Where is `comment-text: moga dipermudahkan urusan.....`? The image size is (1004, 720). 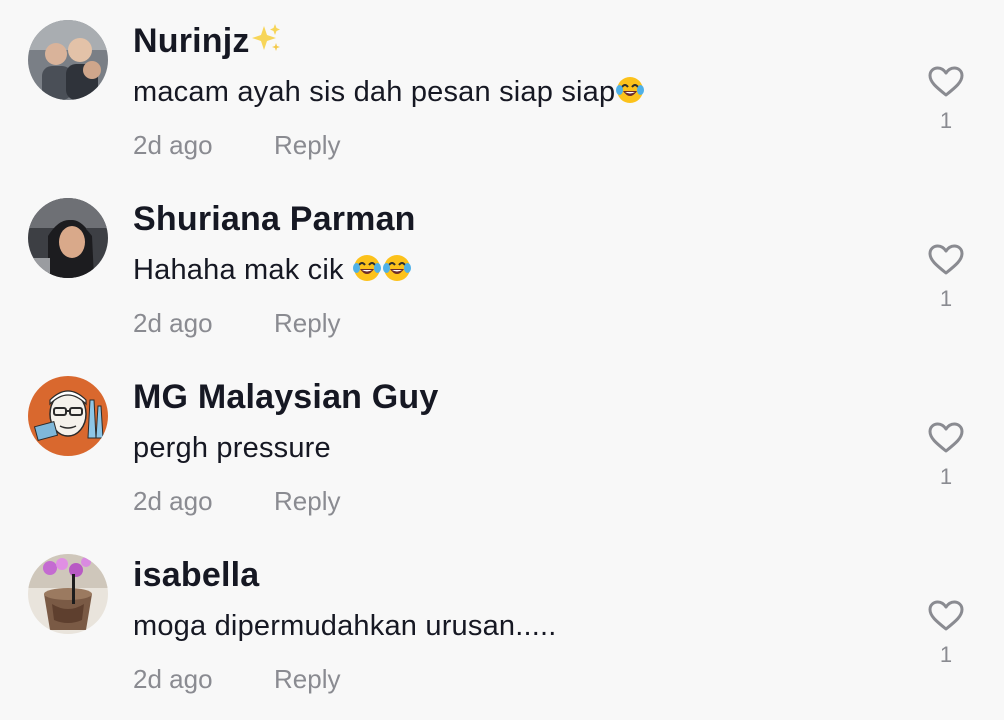
comment-text: moga dipermudahkan urusan..... is located at coordinates (345, 626).